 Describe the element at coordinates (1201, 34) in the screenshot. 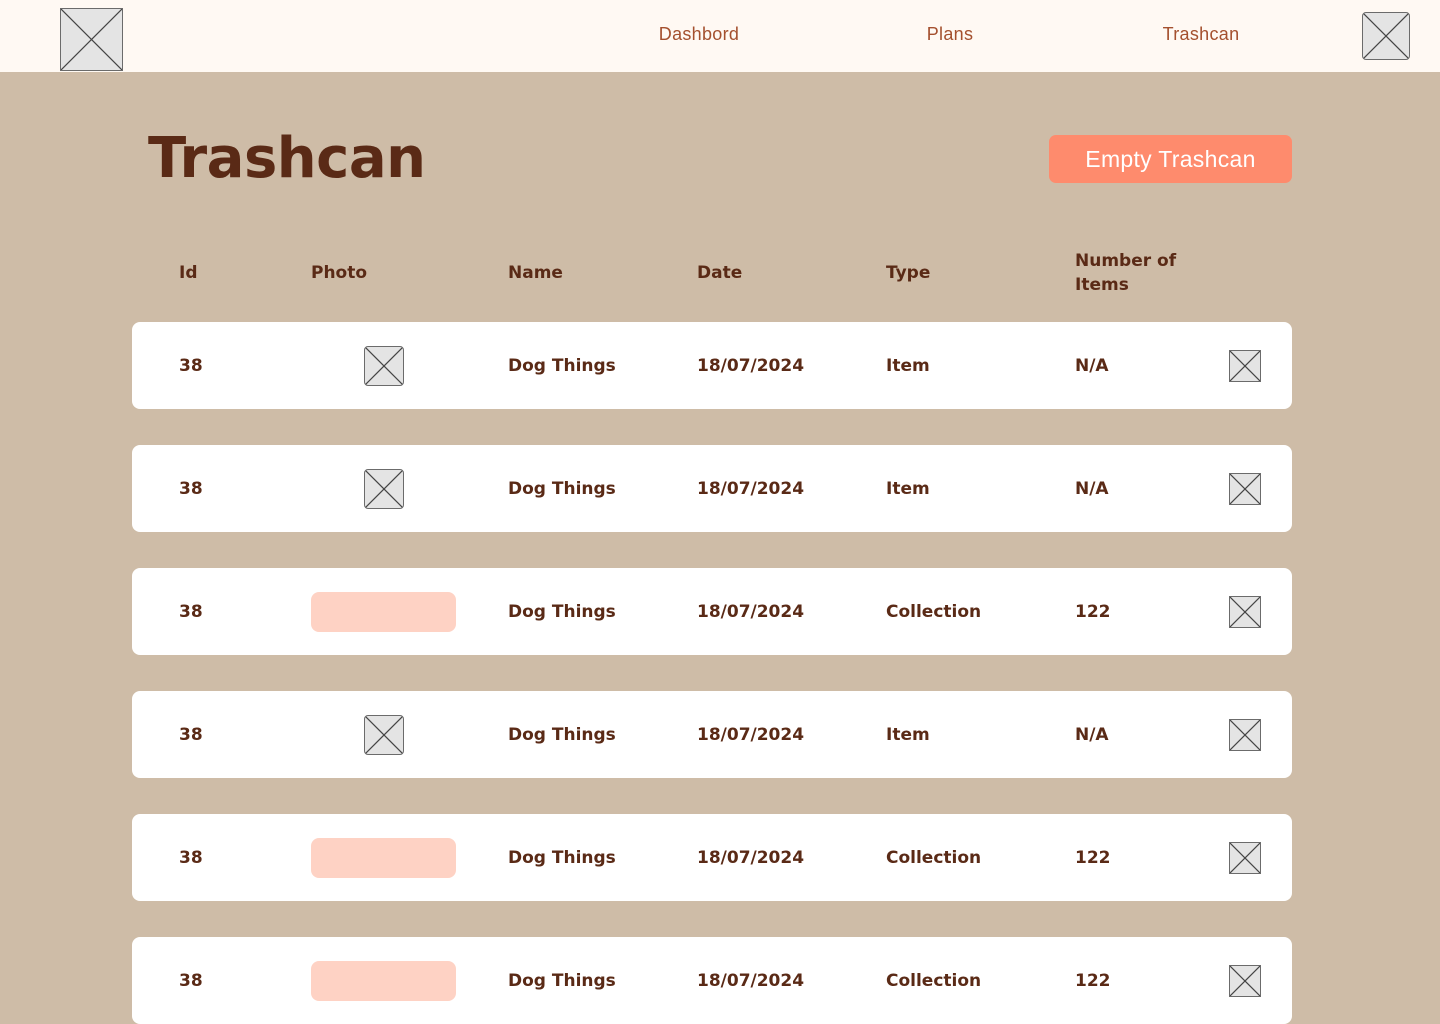

I see `nav-link-trashcan: Trashcan` at that location.